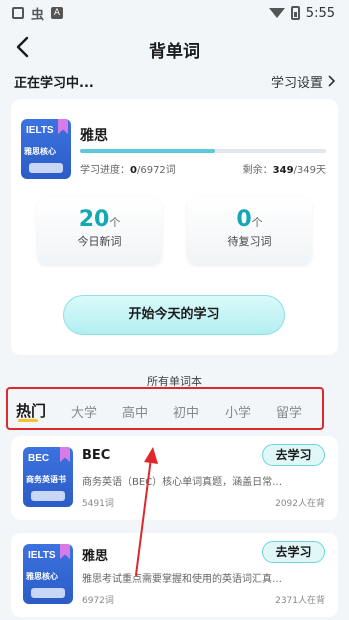  What do you see at coordinates (28, 420) in the screenshot?
I see `active-tab-indicator` at bounding box center [28, 420].